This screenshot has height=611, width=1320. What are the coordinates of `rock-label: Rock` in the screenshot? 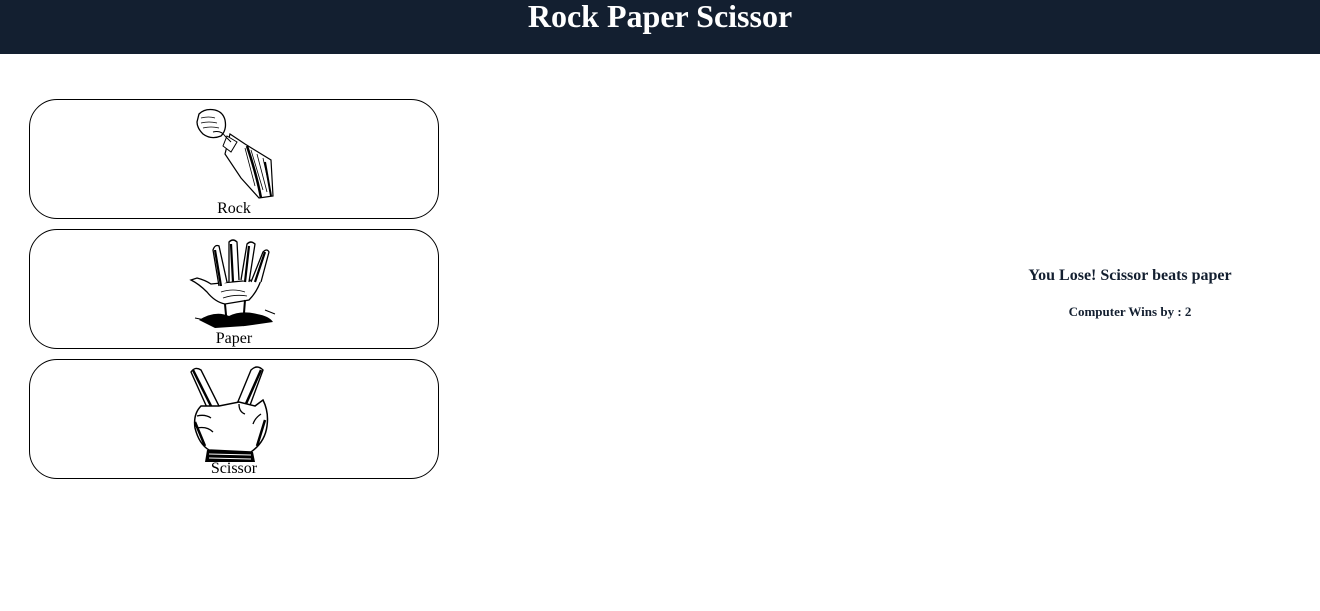 It's located at (234, 208).